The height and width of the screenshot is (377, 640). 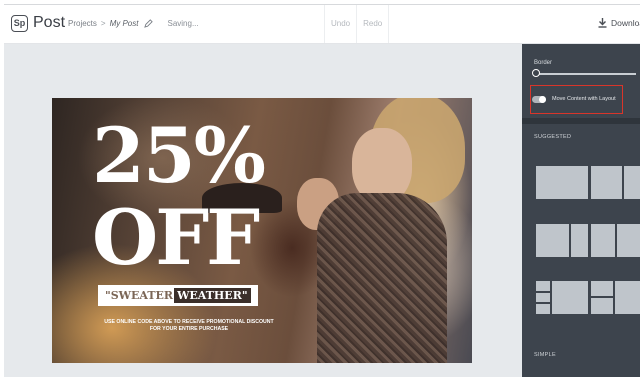 What do you see at coordinates (124, 23) in the screenshot?
I see `breadcrumb-current: My Post` at bounding box center [124, 23].